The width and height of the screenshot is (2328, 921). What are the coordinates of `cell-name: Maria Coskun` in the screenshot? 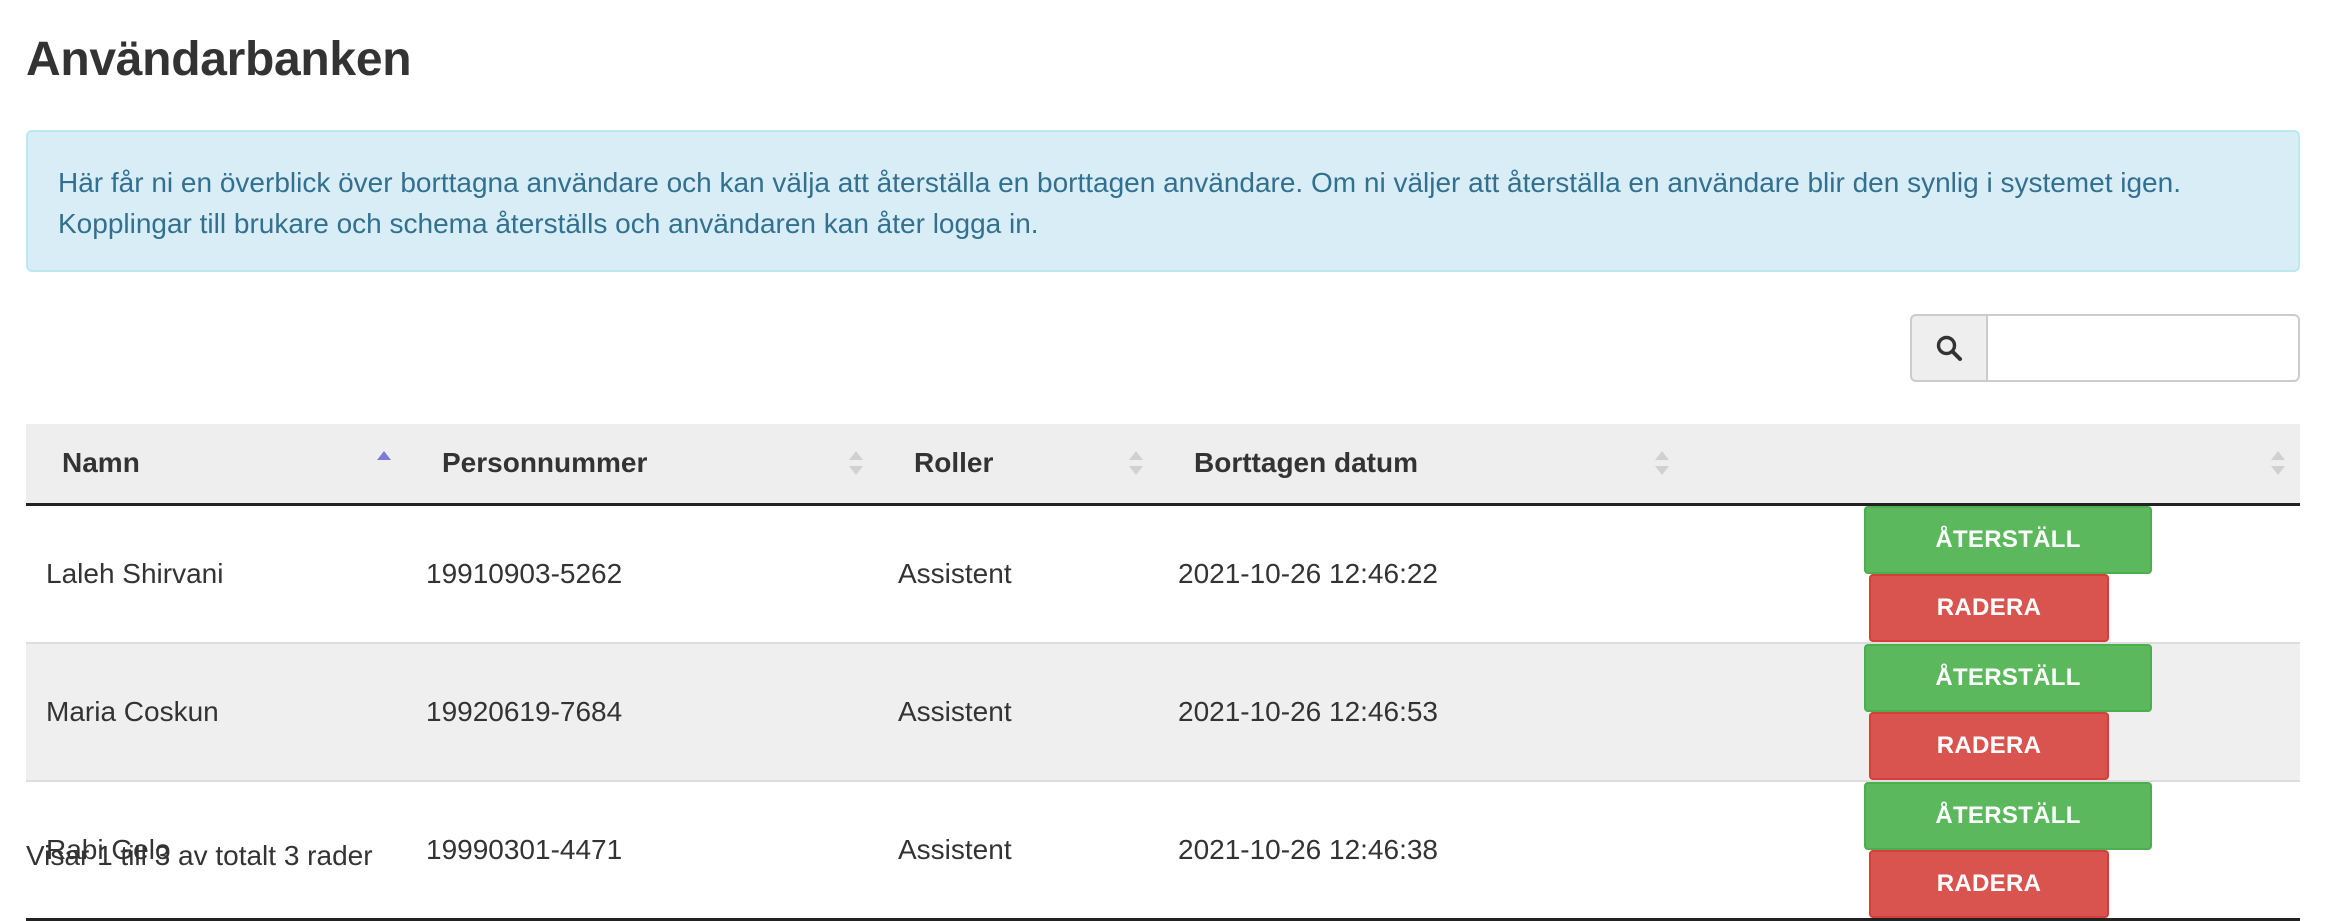 It's located at (216, 711).